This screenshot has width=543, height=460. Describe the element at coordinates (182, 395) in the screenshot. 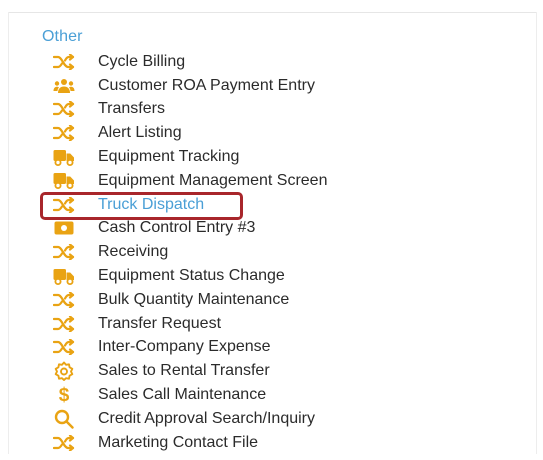

I see `menu-item-label: Sales Call Maintenance` at that location.